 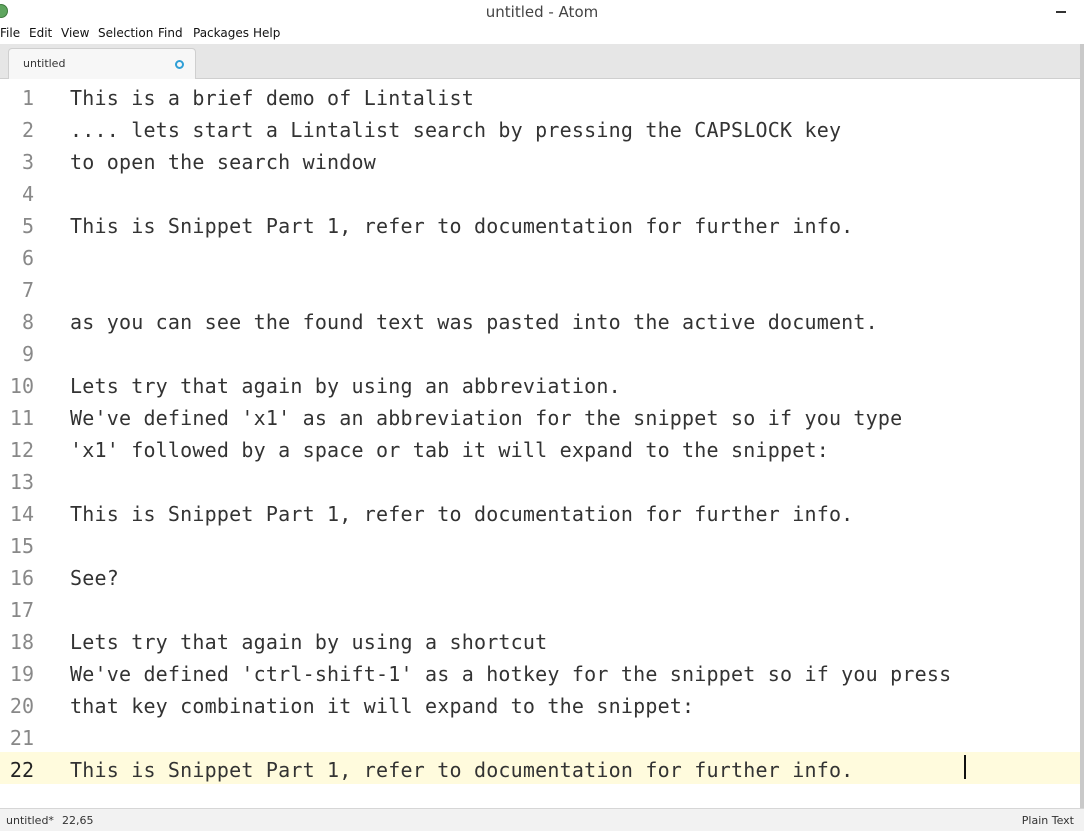 What do you see at coordinates (540, 288) in the screenshot?
I see `editor-line: 7` at bounding box center [540, 288].